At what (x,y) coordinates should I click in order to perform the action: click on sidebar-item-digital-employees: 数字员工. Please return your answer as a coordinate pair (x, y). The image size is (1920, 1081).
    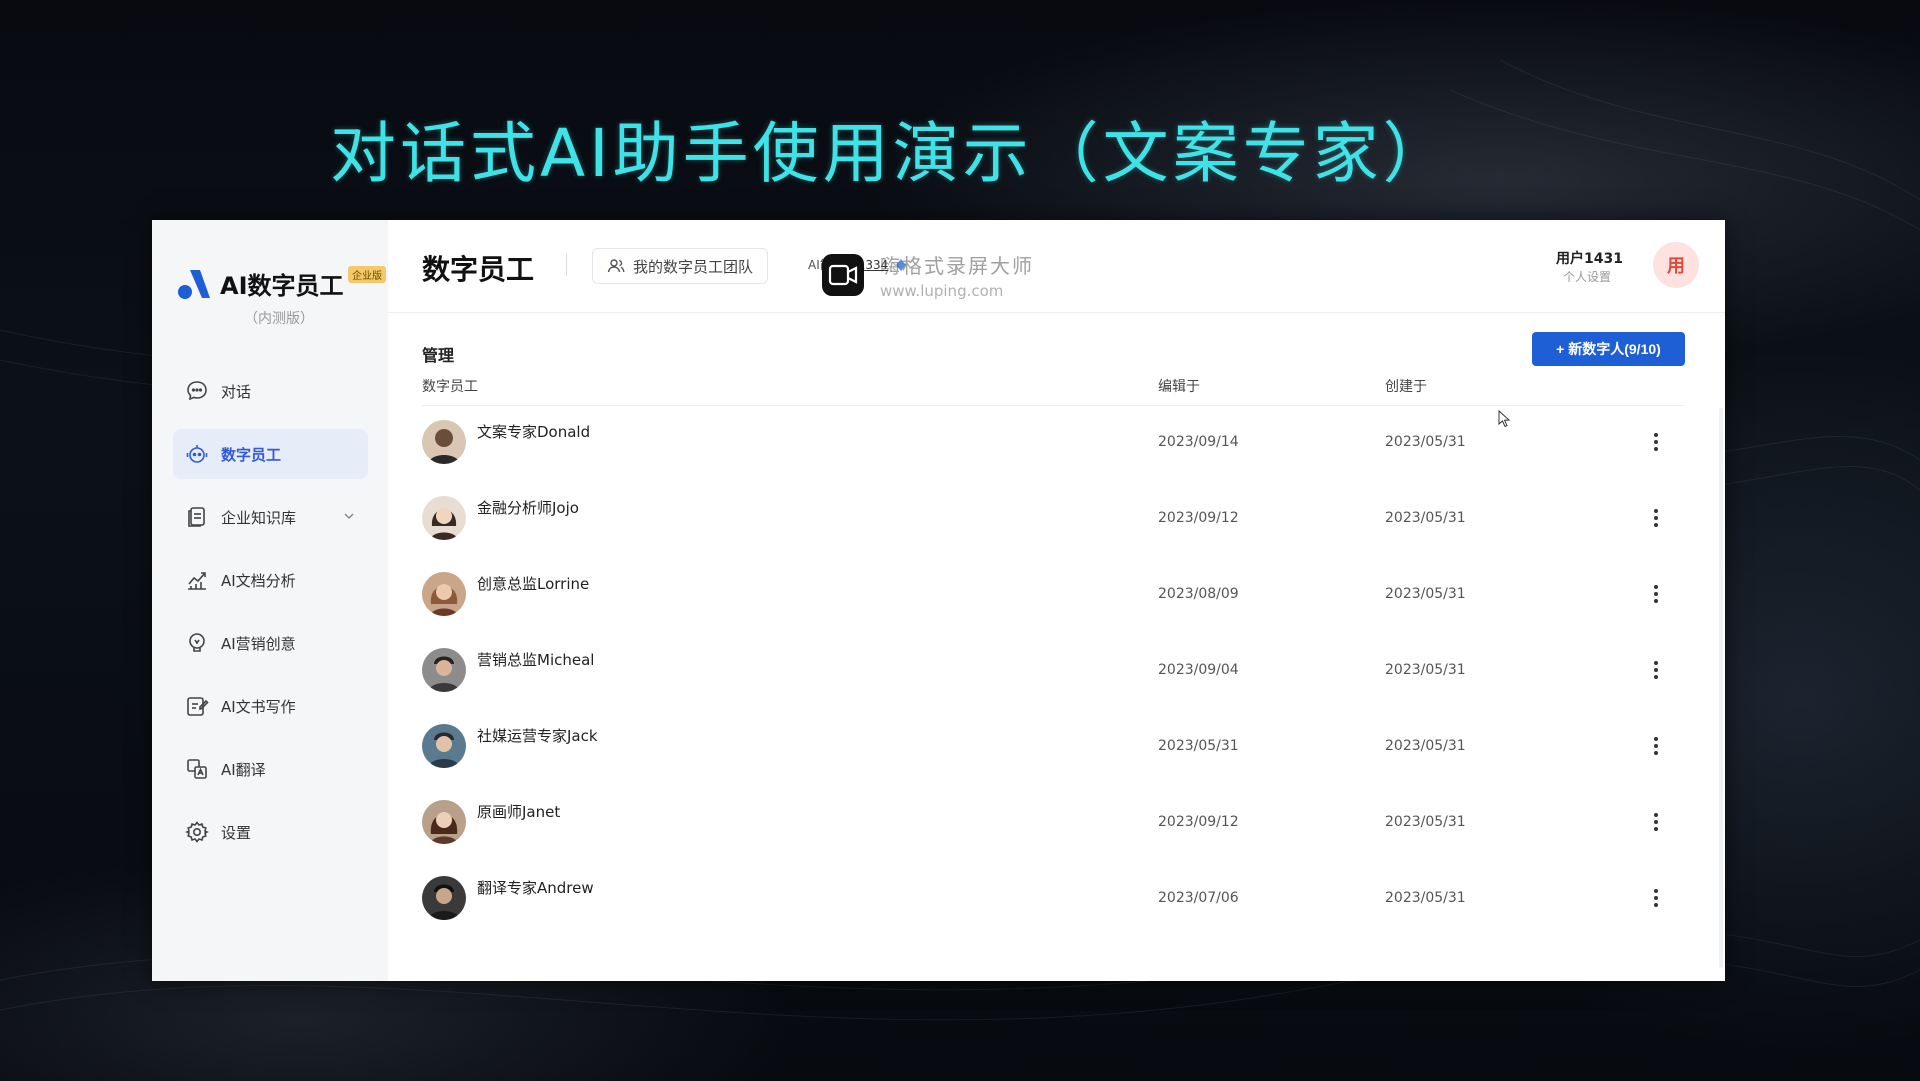
    Looking at the image, I should click on (270, 454).